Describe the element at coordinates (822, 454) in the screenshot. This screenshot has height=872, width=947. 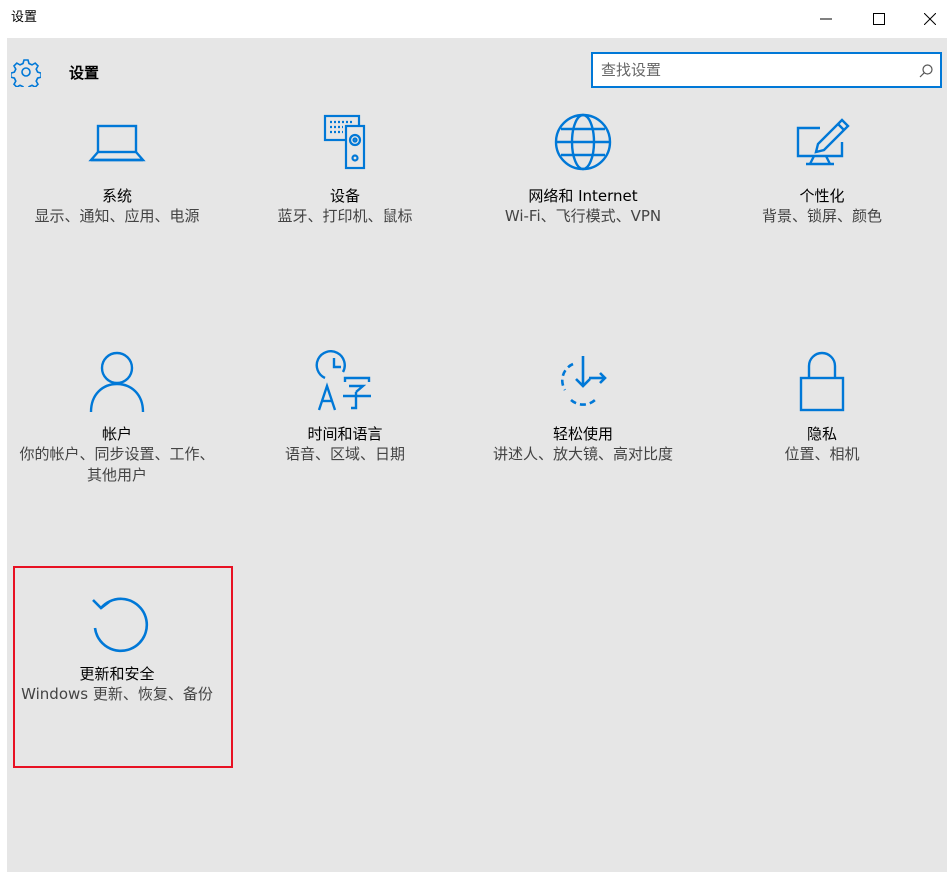
I see `tile-description: 位置、相机` at that location.